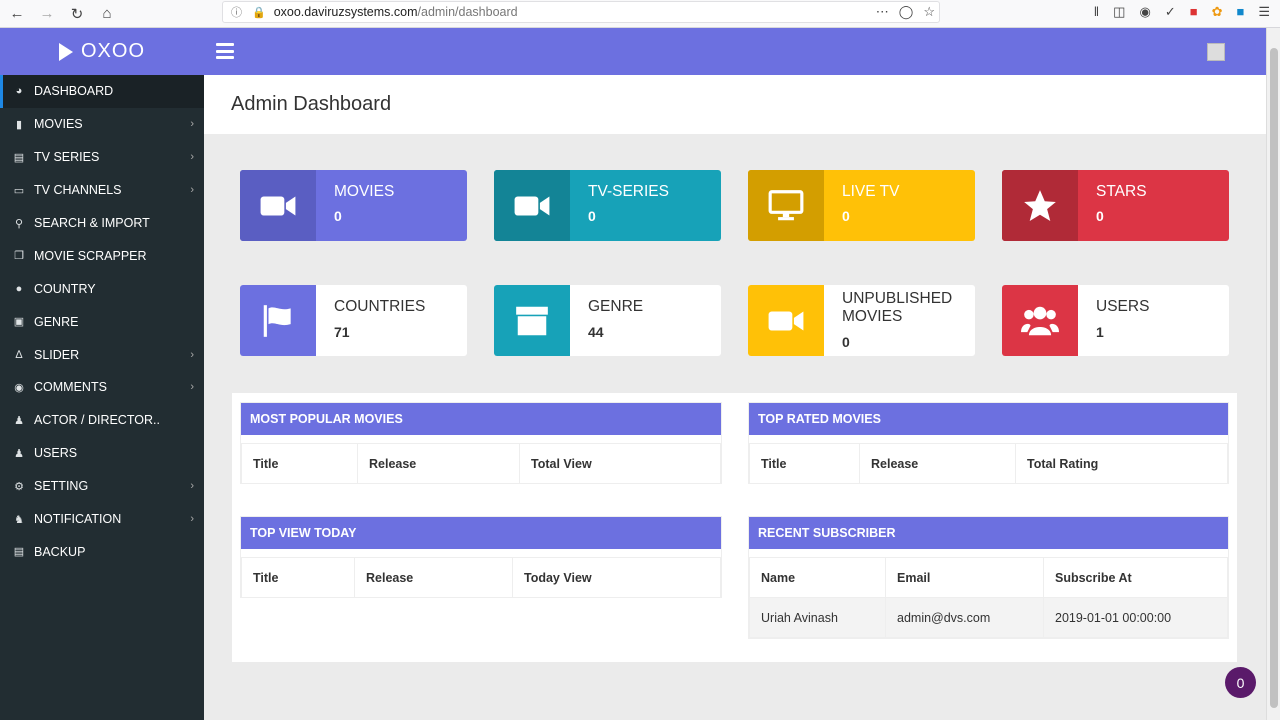  Describe the element at coordinates (102, 321) in the screenshot. I see `sidebar-item-genre: ▣ GENRE` at that location.